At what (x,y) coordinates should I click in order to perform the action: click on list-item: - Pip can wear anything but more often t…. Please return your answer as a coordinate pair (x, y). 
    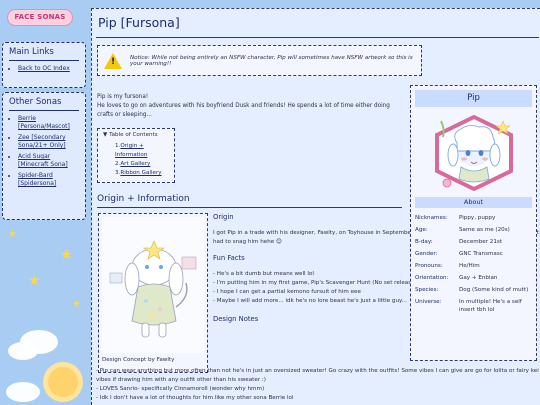
    Looking at the image, I should click on (317, 375).